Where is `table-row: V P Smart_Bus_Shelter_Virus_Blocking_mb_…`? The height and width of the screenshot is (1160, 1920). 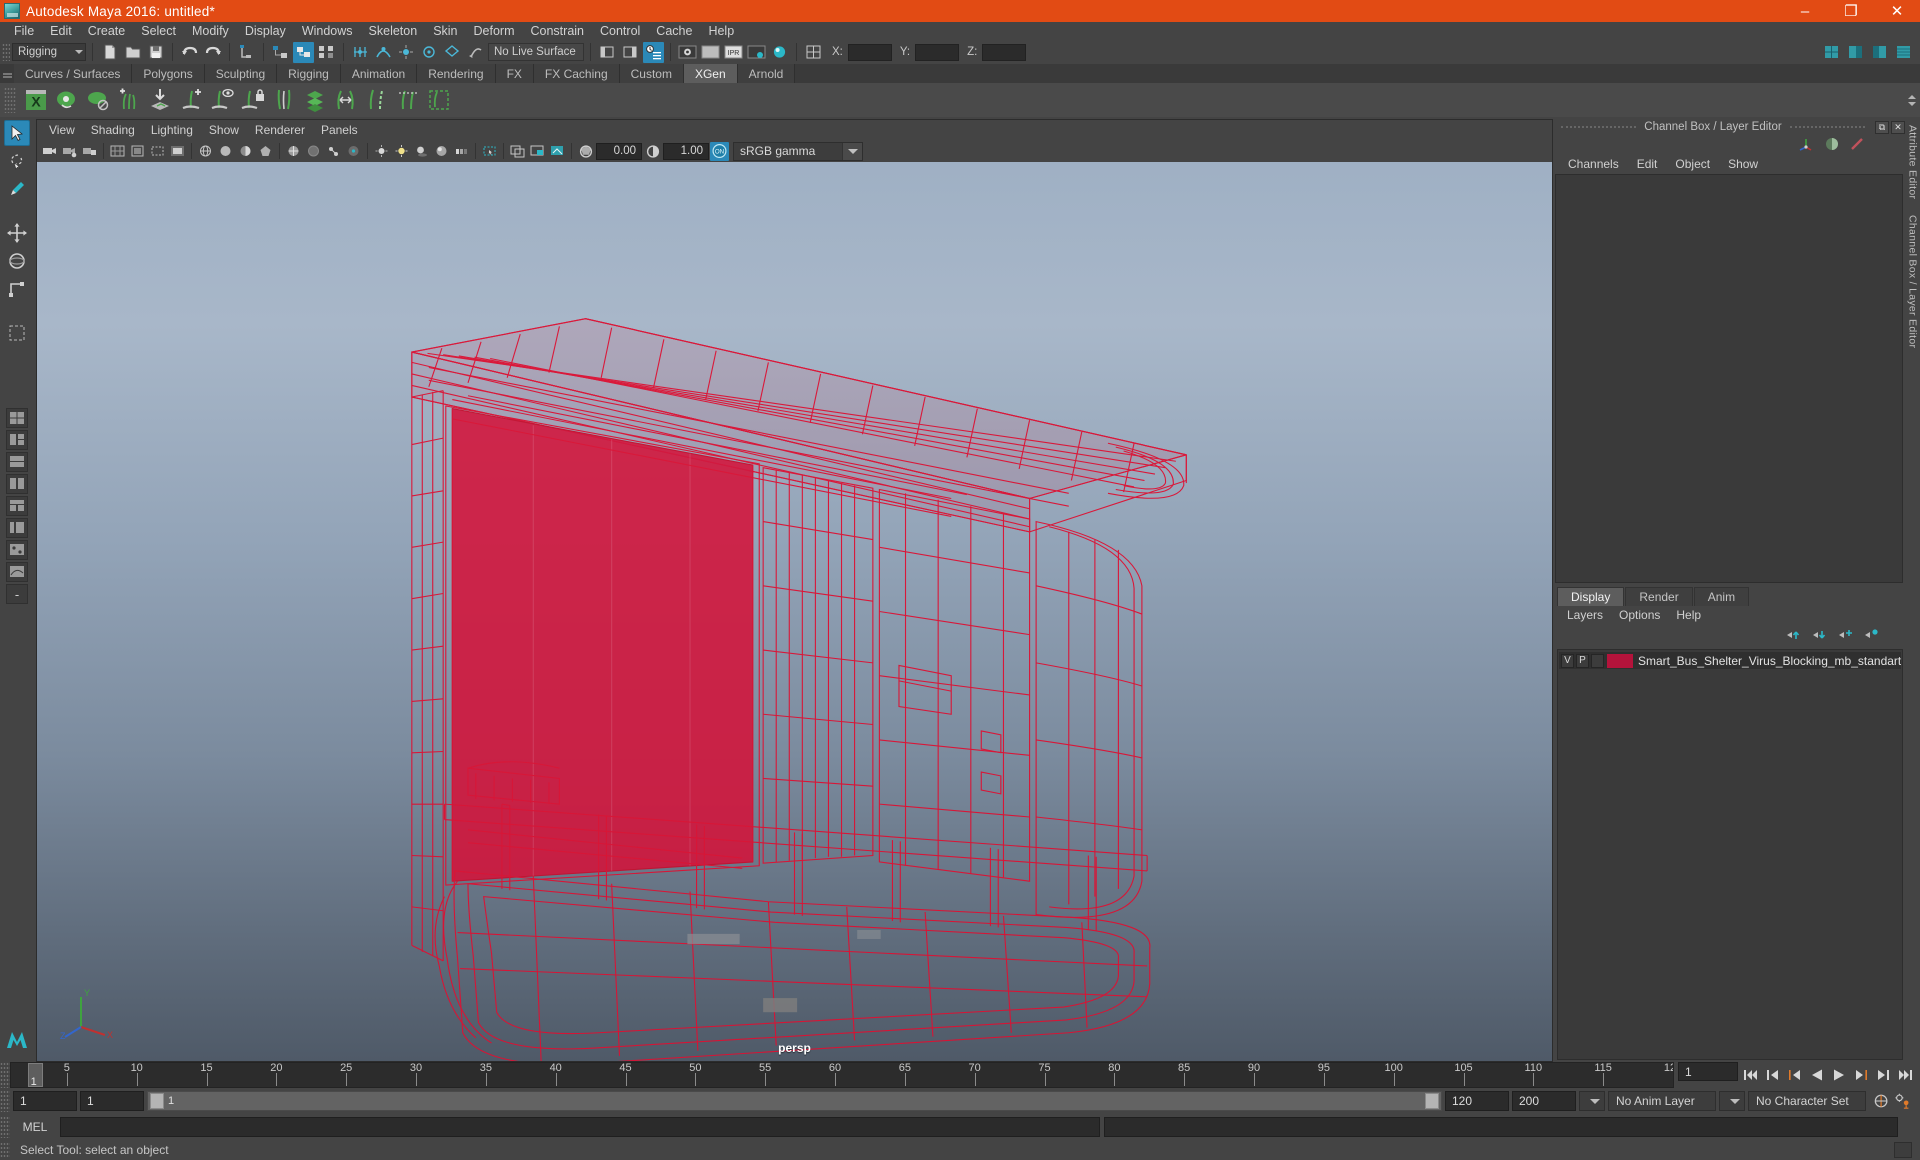
table-row: V P Smart_Bus_Shelter_Virus_Blocking_mb_… is located at coordinates (1730, 660).